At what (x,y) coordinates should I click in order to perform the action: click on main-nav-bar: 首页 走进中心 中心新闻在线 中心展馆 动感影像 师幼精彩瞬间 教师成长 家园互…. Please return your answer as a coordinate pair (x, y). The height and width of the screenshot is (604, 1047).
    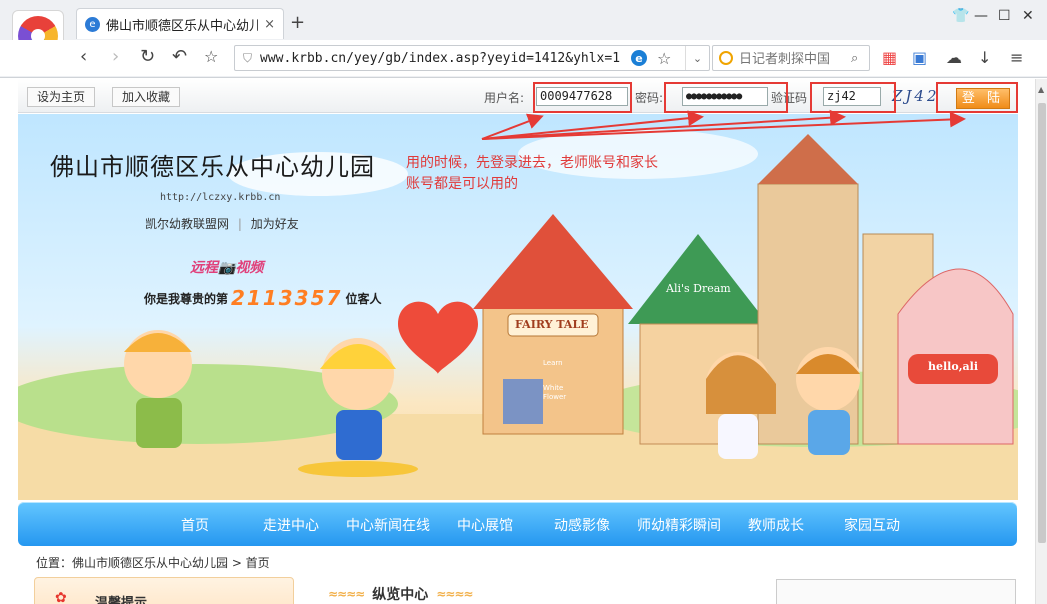
    Looking at the image, I should click on (517, 524).